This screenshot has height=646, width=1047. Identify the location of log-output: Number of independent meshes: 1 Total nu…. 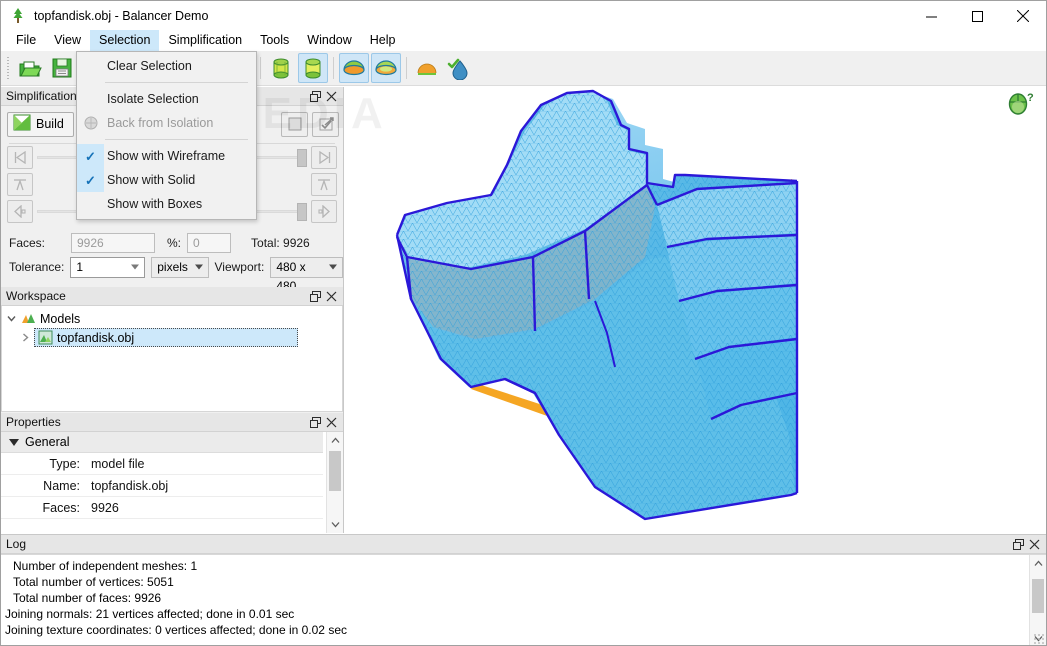
(523, 599).